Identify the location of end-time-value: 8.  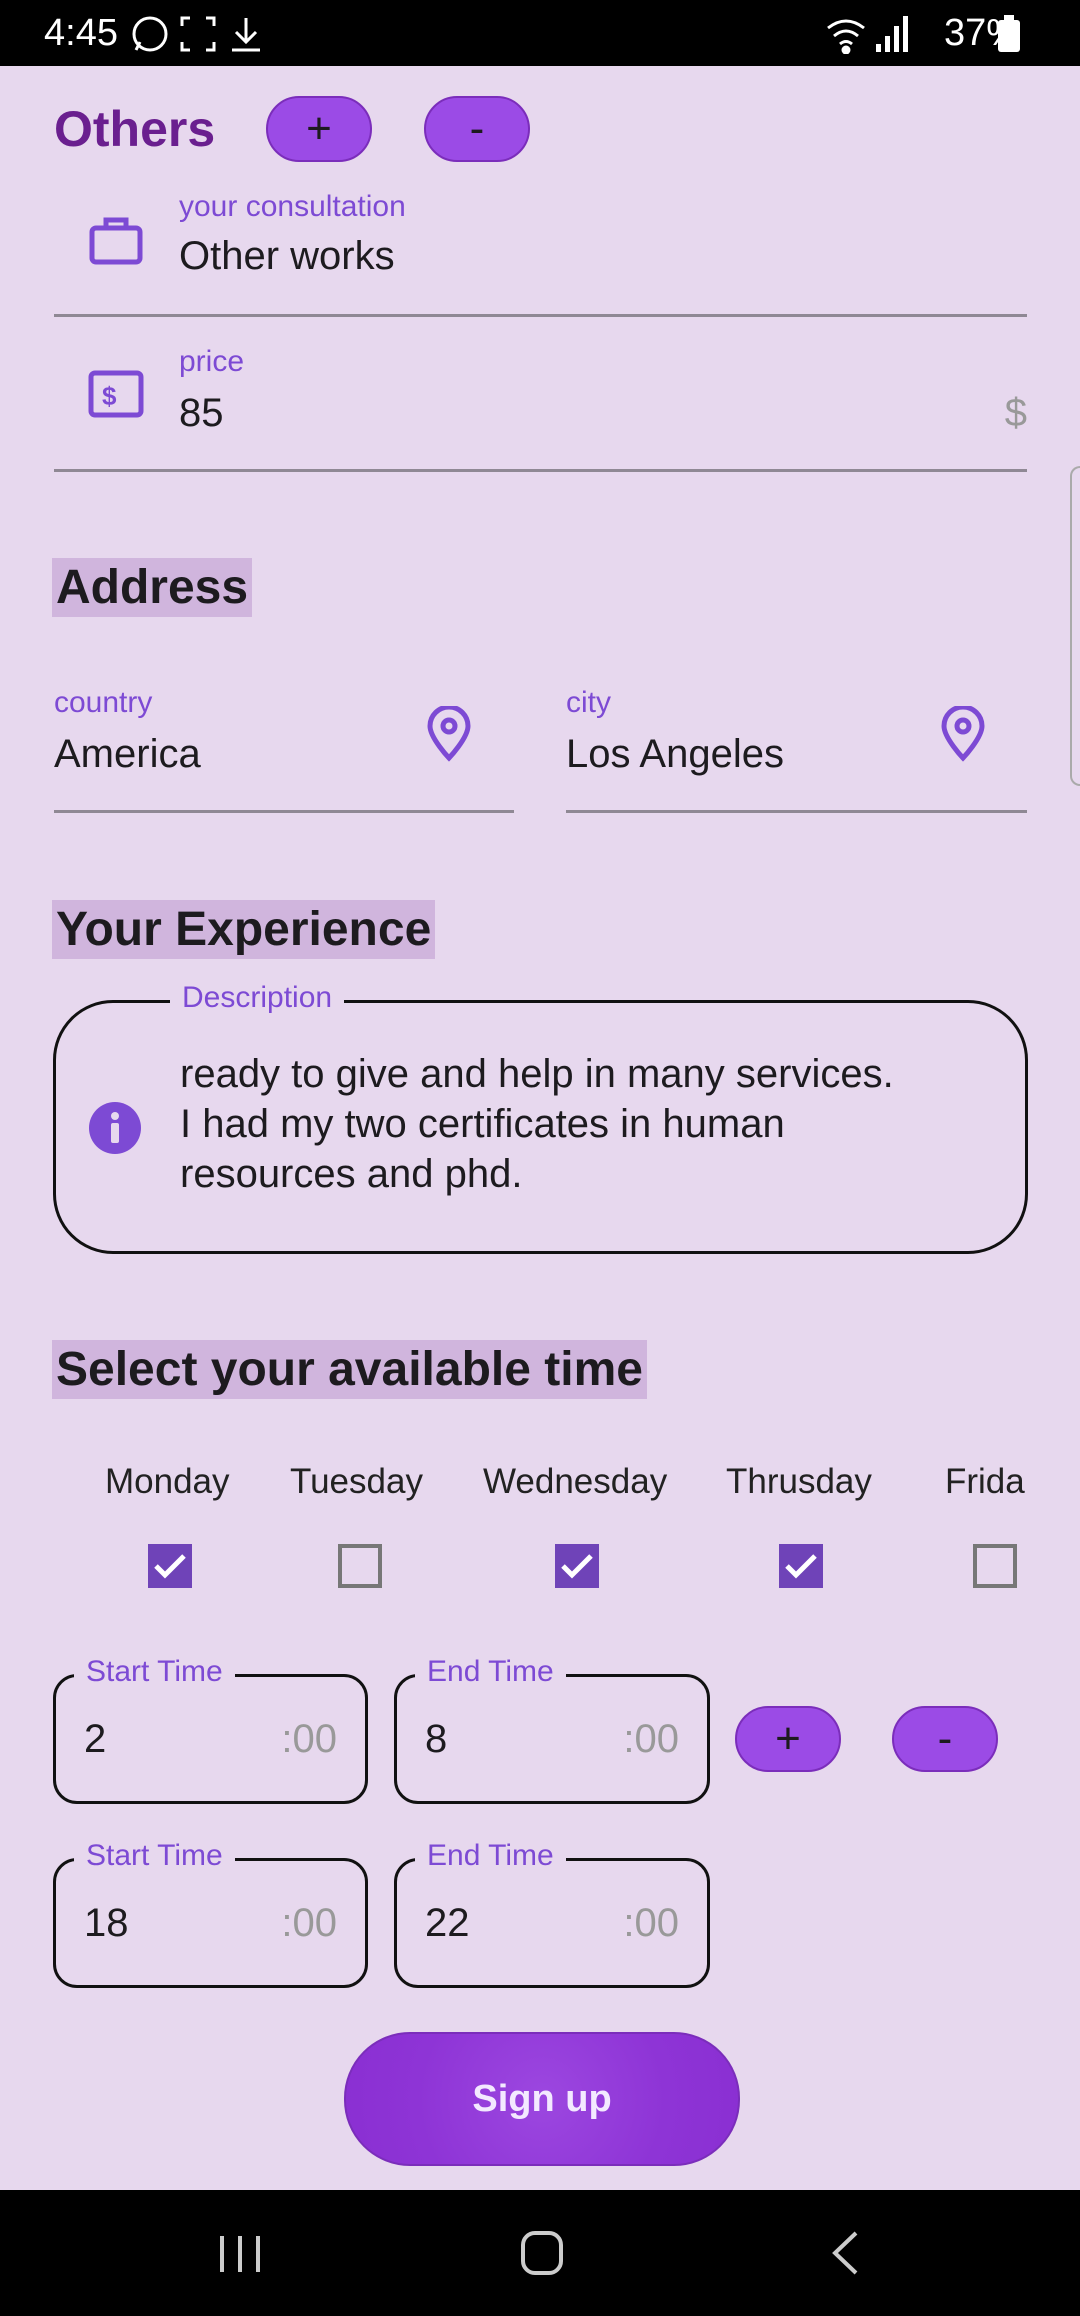
(436, 1739).